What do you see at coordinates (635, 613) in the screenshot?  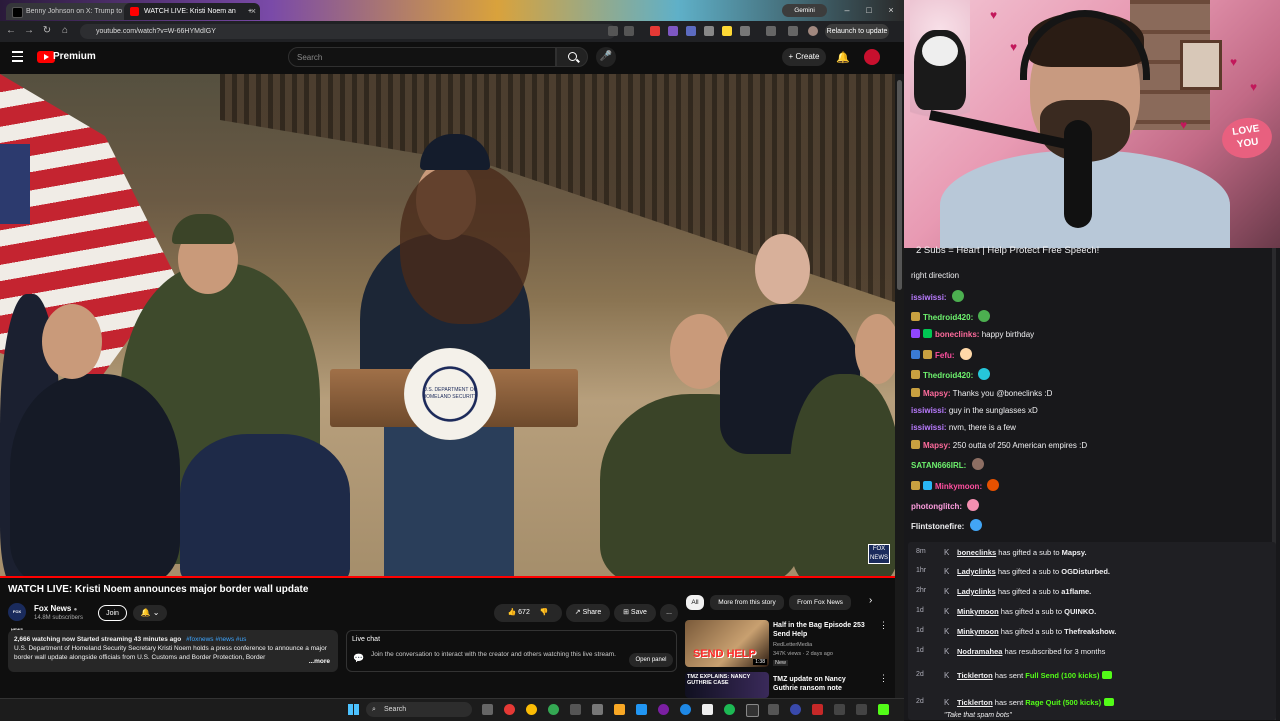 I see `save-button: ⊞ Save` at bounding box center [635, 613].